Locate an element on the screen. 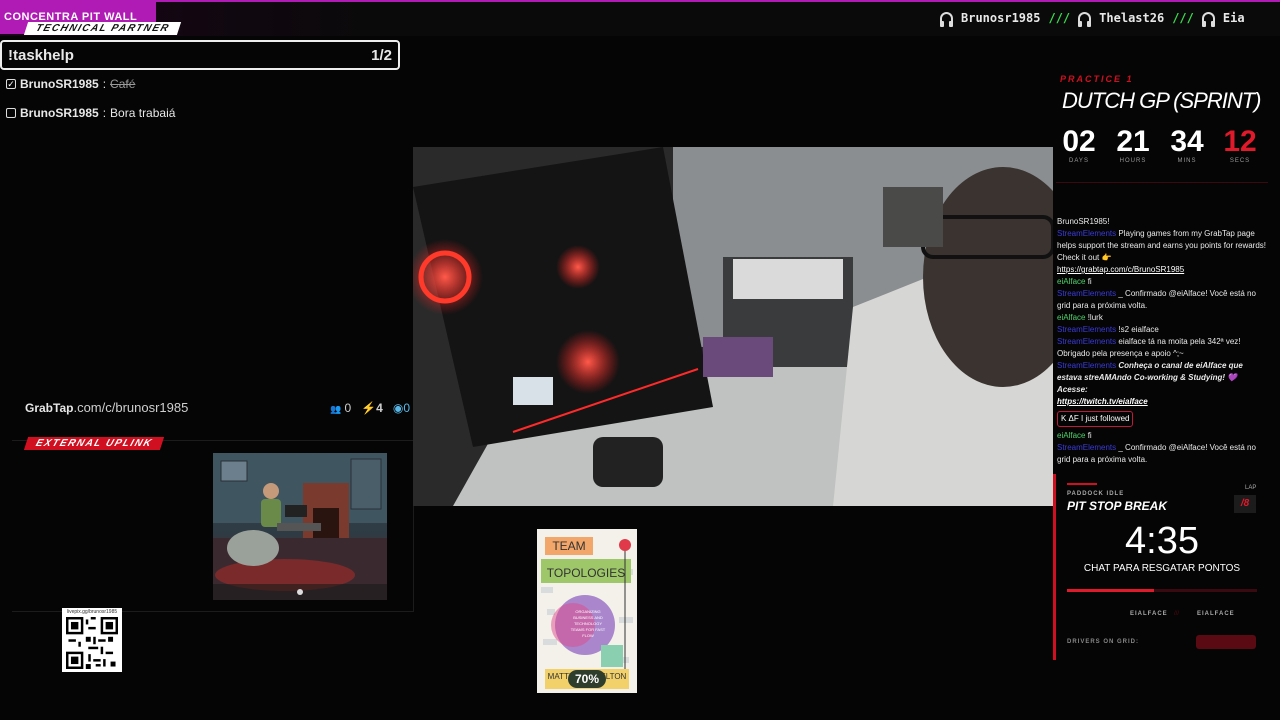 The image size is (1280, 720). uplink-video is located at coordinates (300, 526).